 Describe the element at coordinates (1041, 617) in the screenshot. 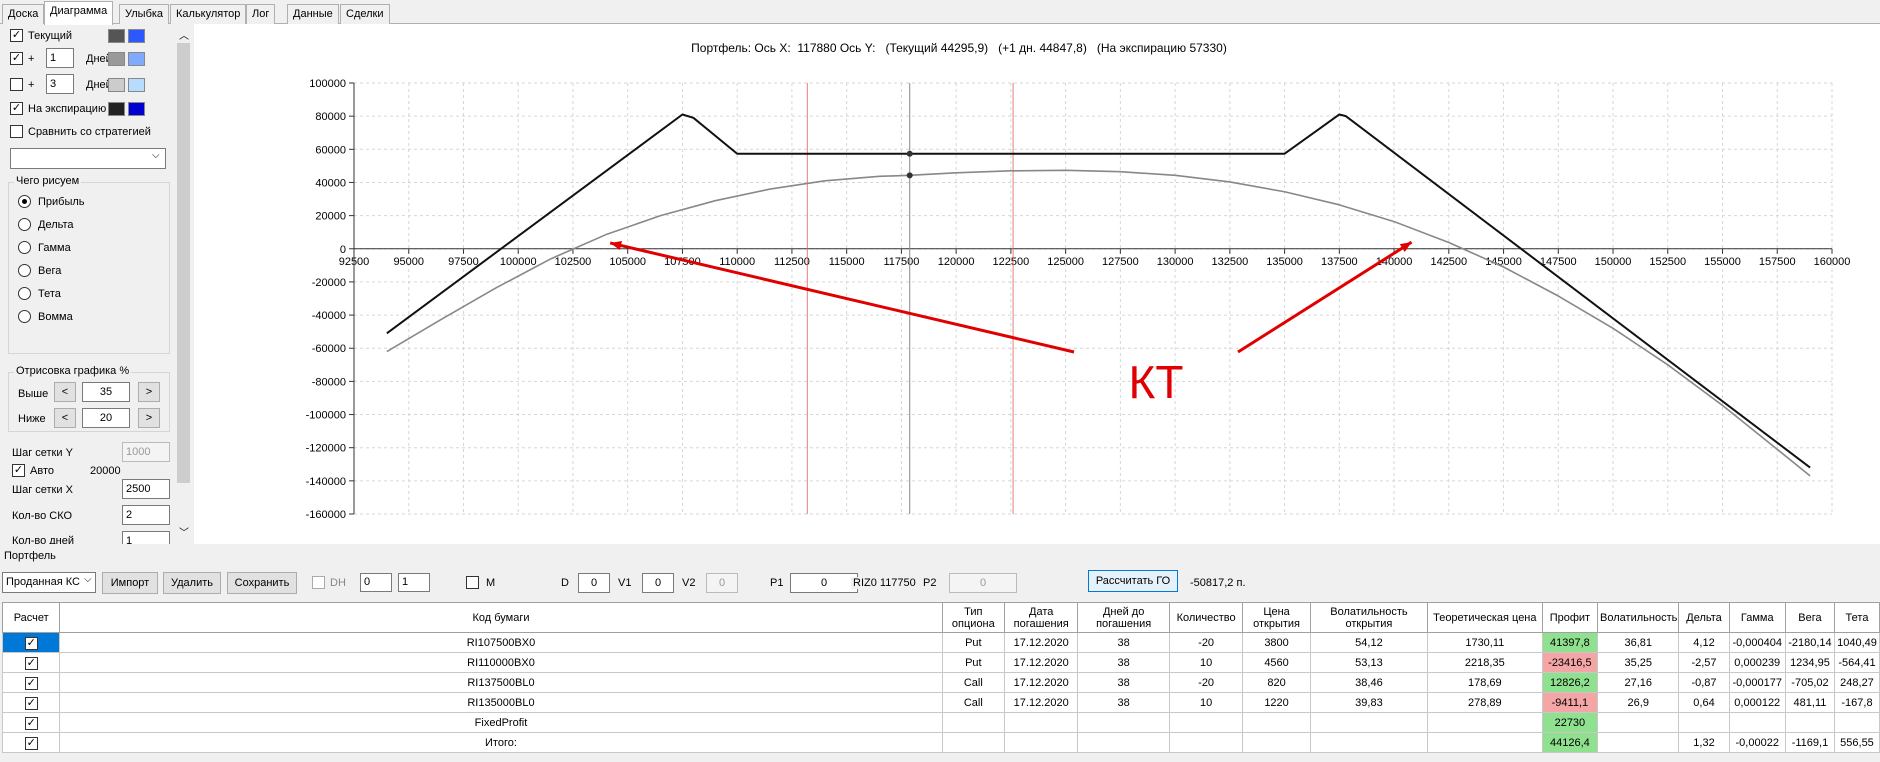

I see `column-header: Дата погашения` at that location.